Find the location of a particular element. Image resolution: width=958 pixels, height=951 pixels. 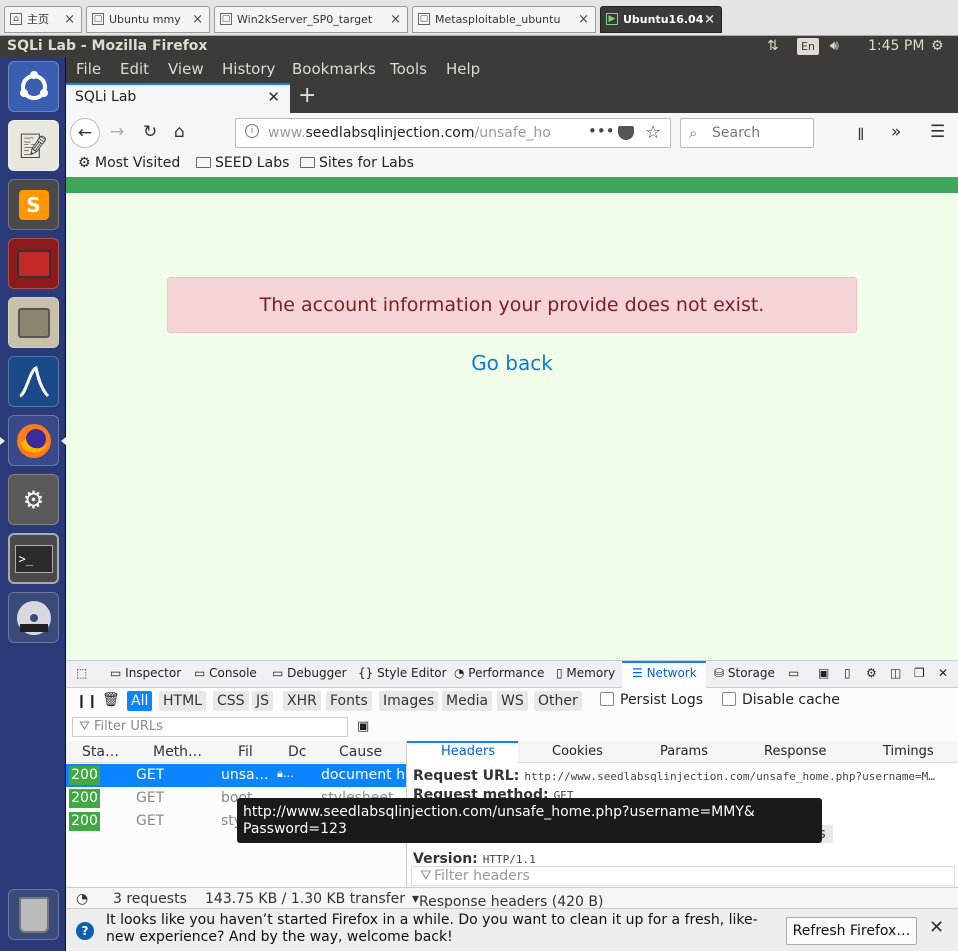

bookmark-star-icon: ☆ is located at coordinates (653, 132).